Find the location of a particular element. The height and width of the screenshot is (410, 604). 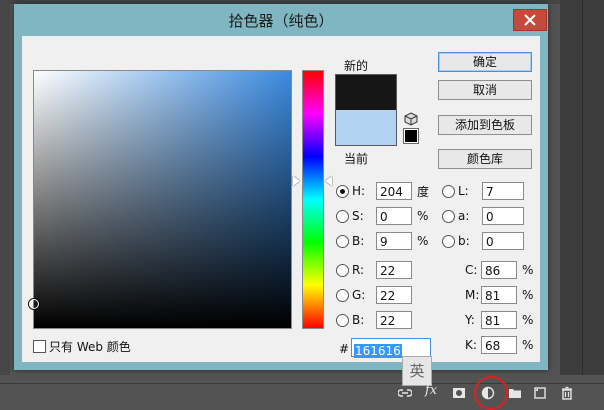

lab-row-l: L: 7 is located at coordinates (483, 191).